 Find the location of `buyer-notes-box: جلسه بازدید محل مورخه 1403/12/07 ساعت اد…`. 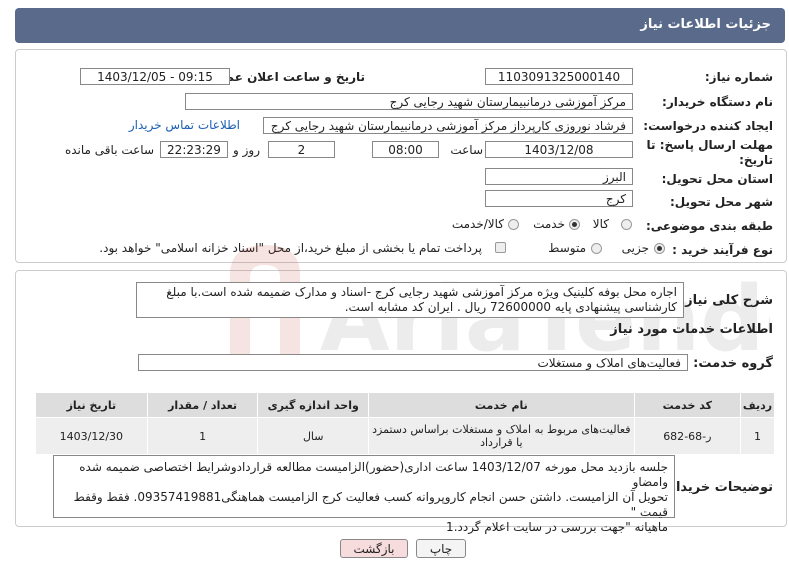

buyer-notes-box: جلسه بازدید محل مورخه 1403/12/07 ساعت اد… is located at coordinates (364, 494).